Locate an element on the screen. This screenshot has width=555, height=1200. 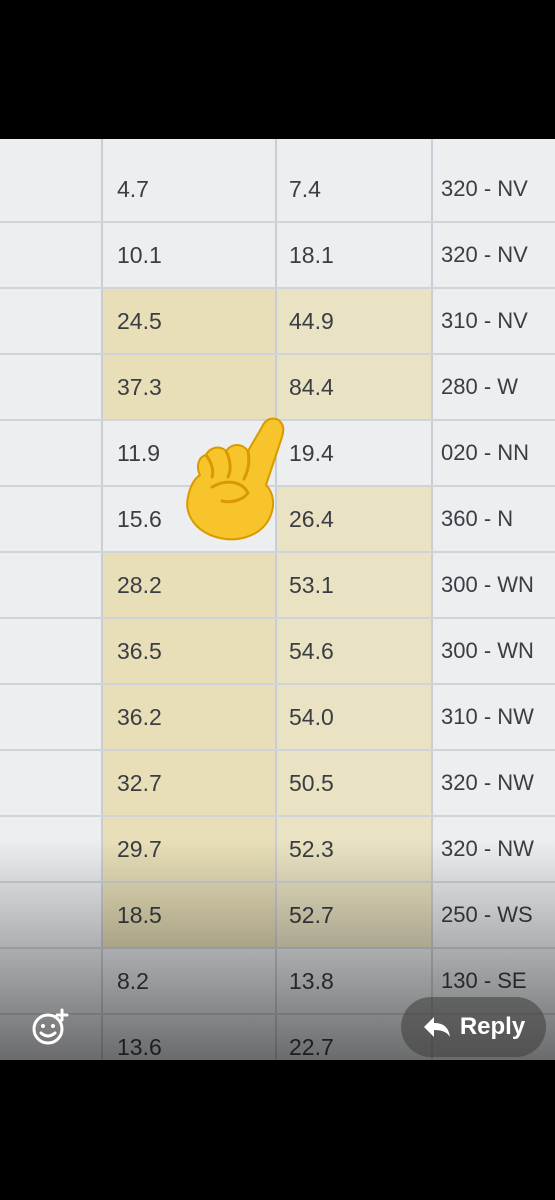
table-cell: 4.7 is located at coordinates (133, 189).